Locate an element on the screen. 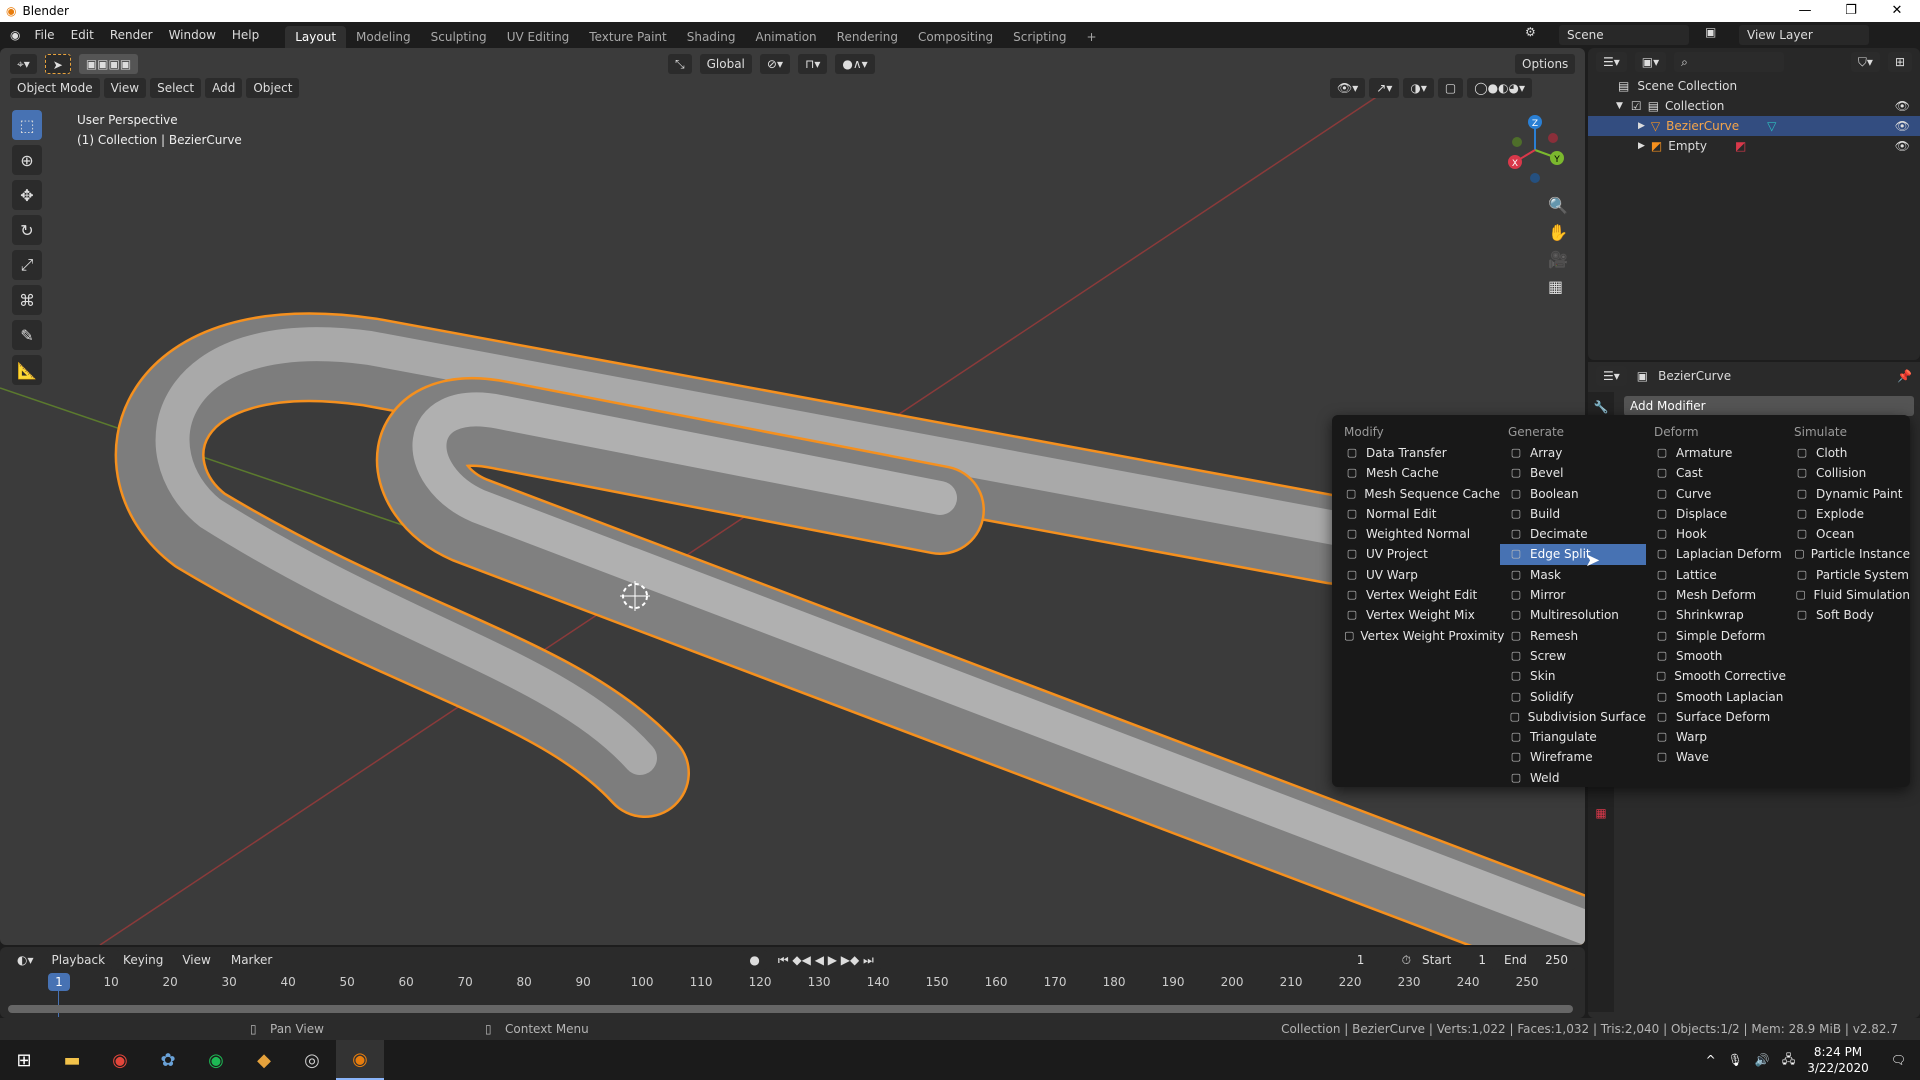 The image size is (1920, 1080). windows-start-icon: ⊞ is located at coordinates (24, 1060).